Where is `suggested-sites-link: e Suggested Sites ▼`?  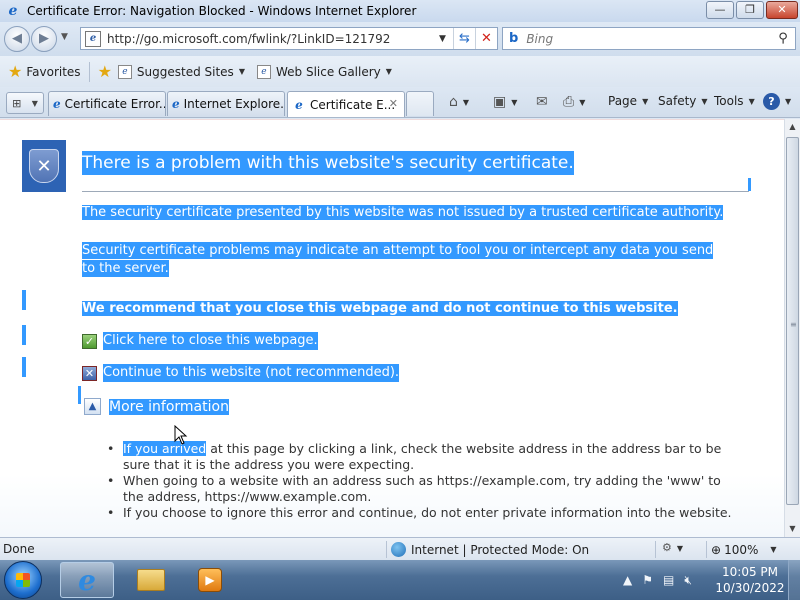
suggested-sites-link: e Suggested Sites ▼ is located at coordinates (181, 71).